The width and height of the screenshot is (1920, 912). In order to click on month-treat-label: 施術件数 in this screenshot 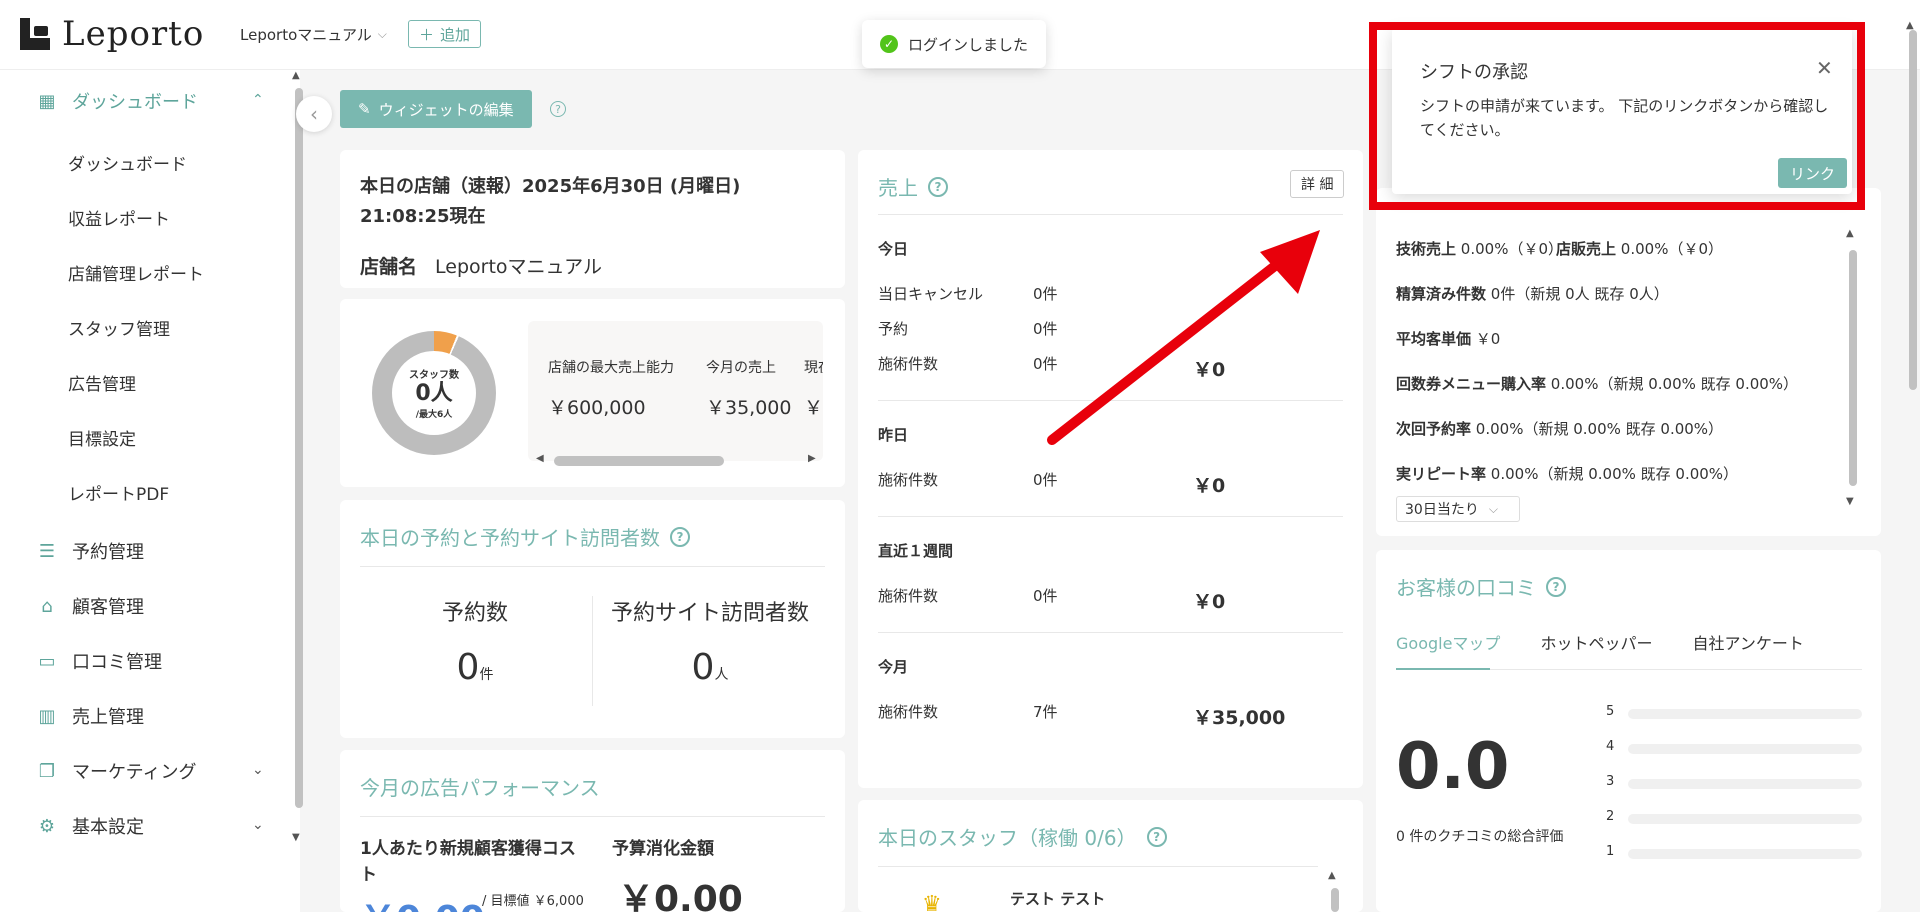, I will do `click(908, 712)`.